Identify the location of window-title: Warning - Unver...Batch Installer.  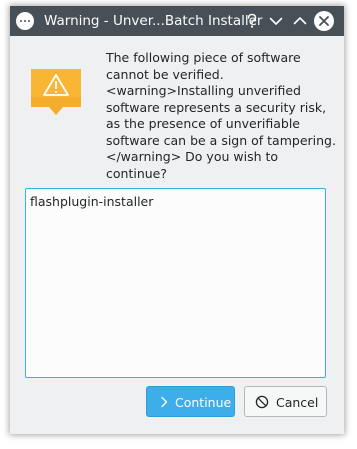
(153, 21).